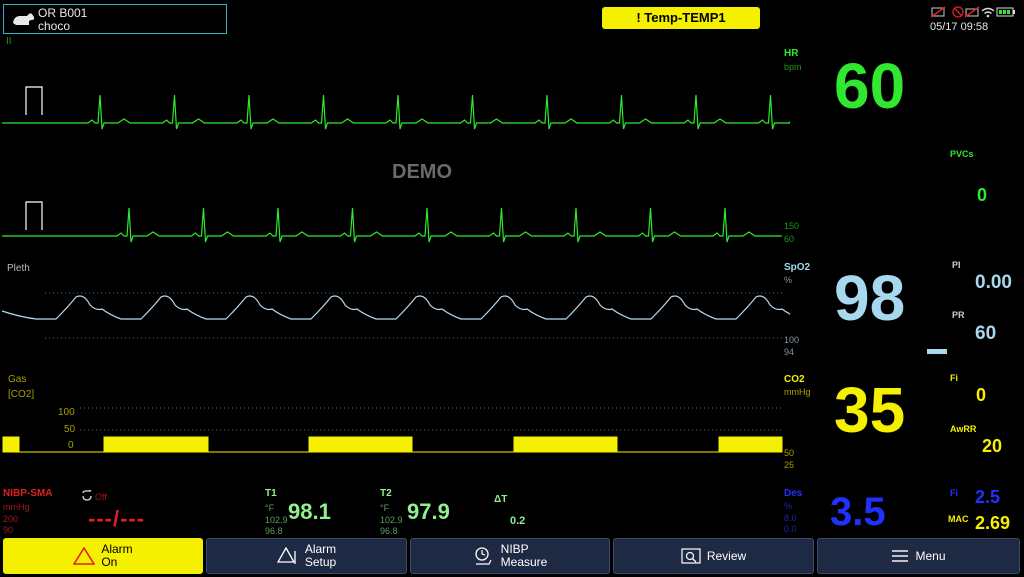  I want to click on alarm-setup-icon, so click(286, 555).